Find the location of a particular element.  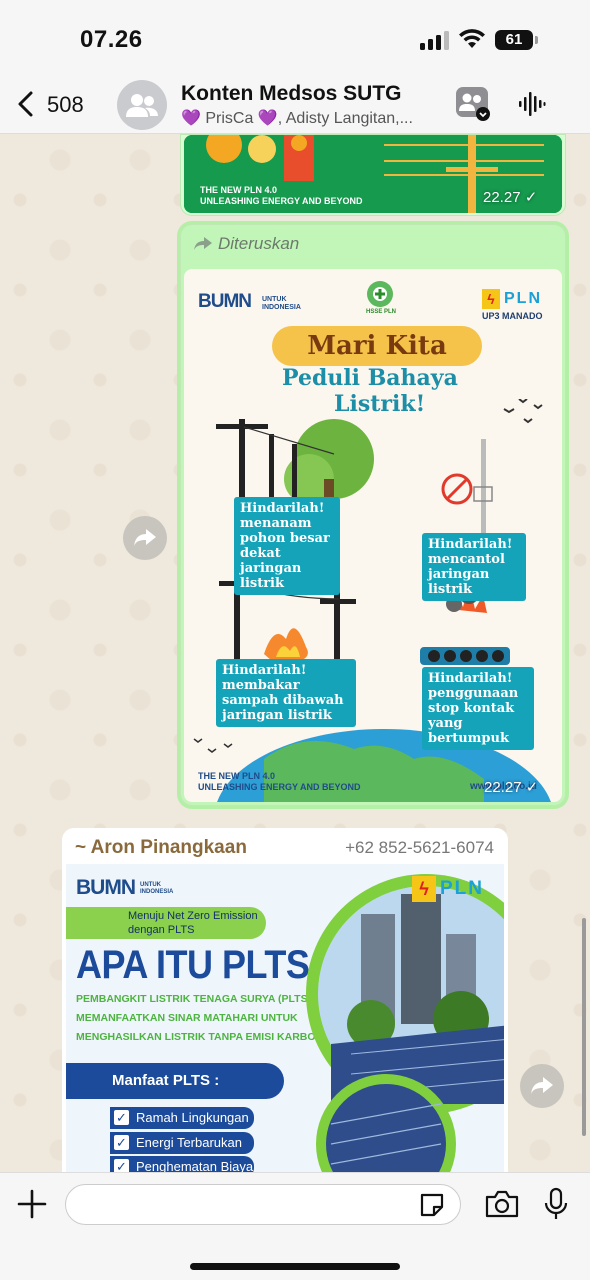

status-time: 07.26 is located at coordinates (111, 39).